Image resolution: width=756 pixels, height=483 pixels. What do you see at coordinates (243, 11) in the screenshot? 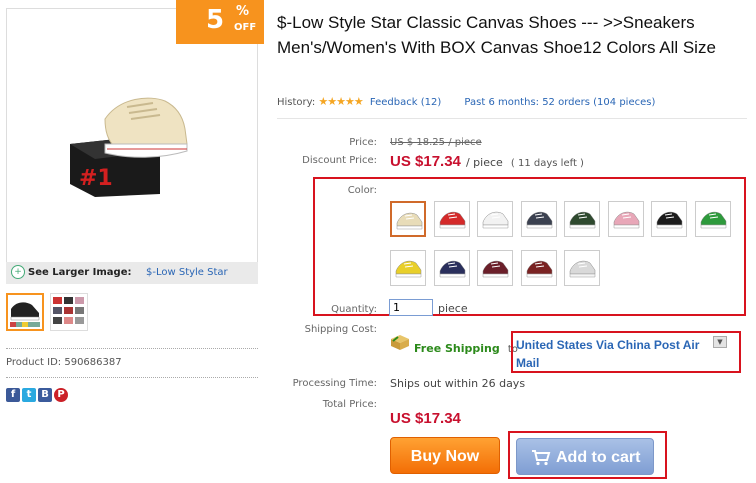
I see `discount-percent-sign: %` at bounding box center [243, 11].